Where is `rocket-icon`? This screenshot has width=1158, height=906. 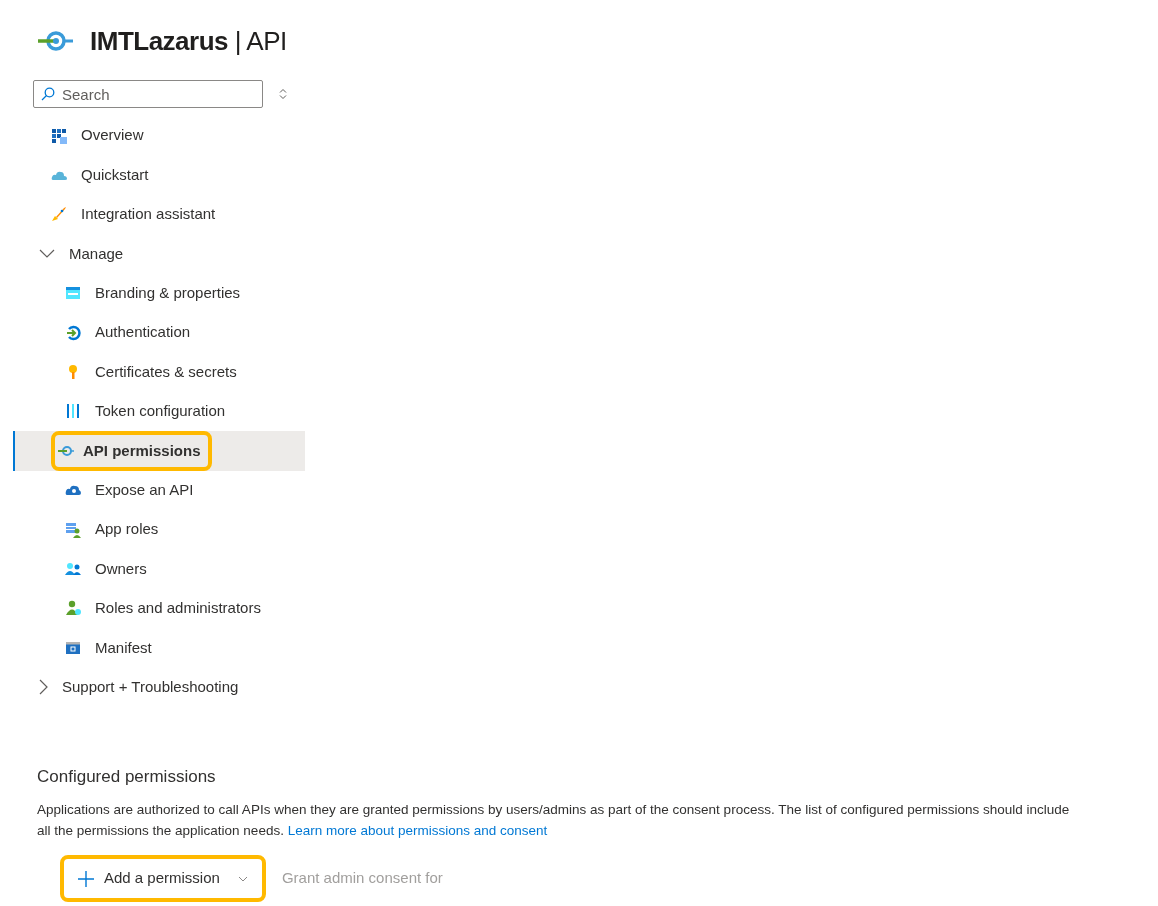 rocket-icon is located at coordinates (60, 214).